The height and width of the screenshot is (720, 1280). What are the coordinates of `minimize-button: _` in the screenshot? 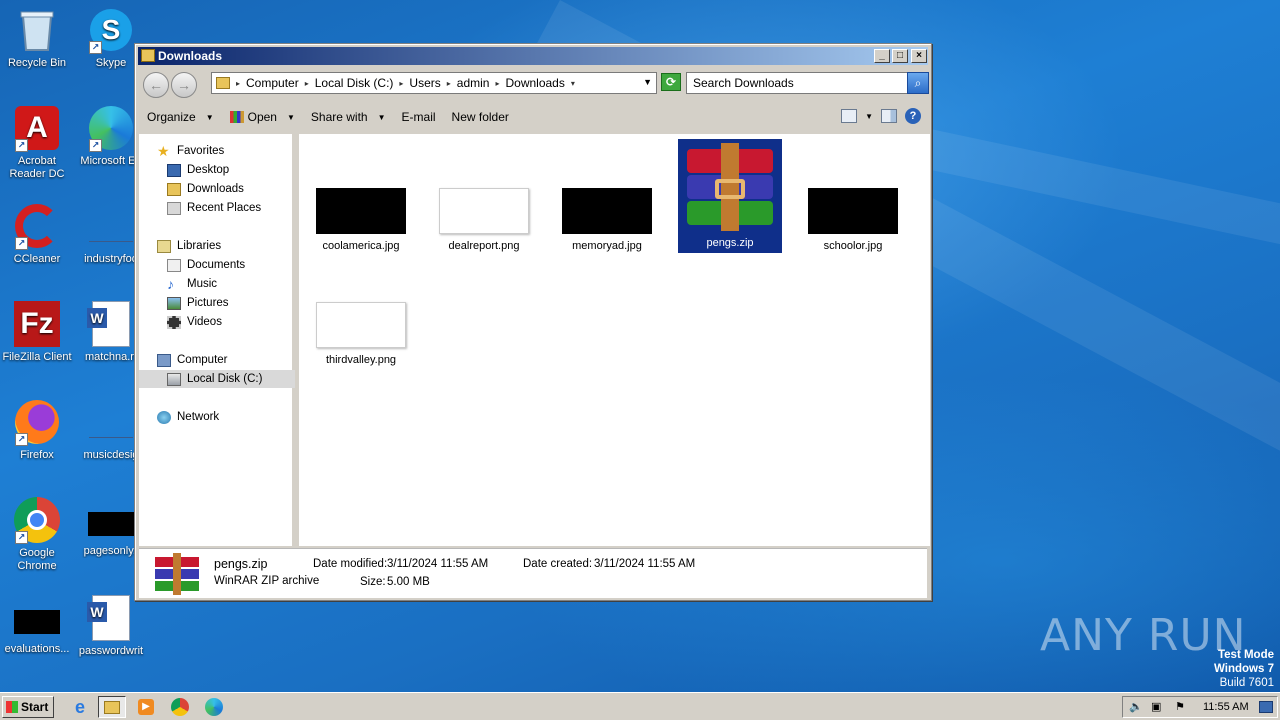 It's located at (882, 56).